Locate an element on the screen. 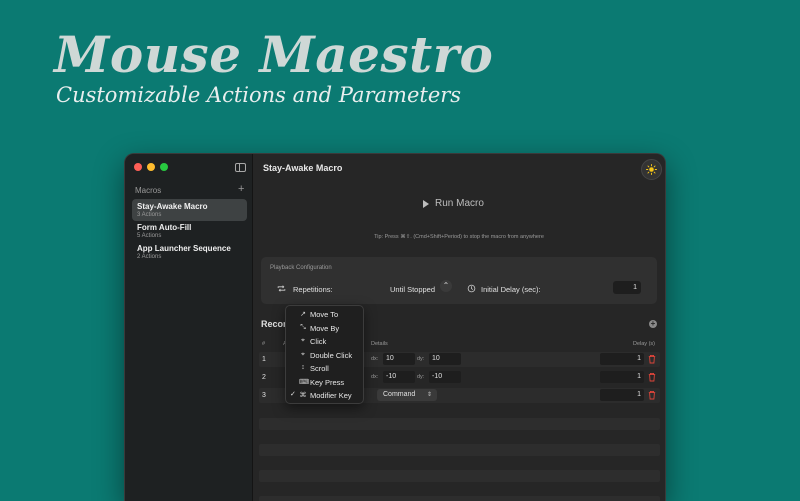 Image resolution: width=800 pixels, height=501 pixels. recorded-actions-title: Recor is located at coordinates (274, 324).